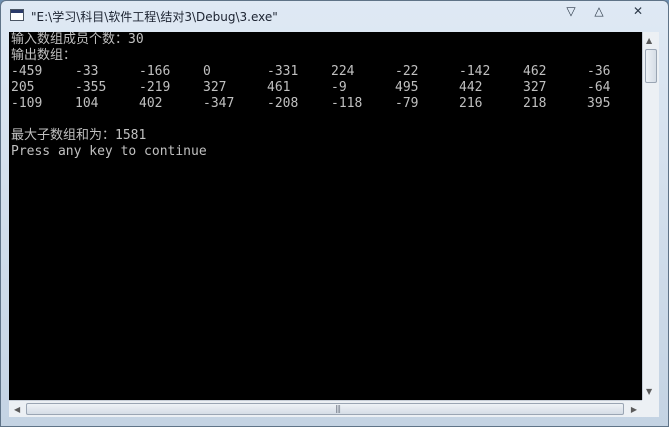 This screenshot has width=669, height=427. I want to click on horizontal-scrollbar: ◀ ||| ▶, so click(325, 408).